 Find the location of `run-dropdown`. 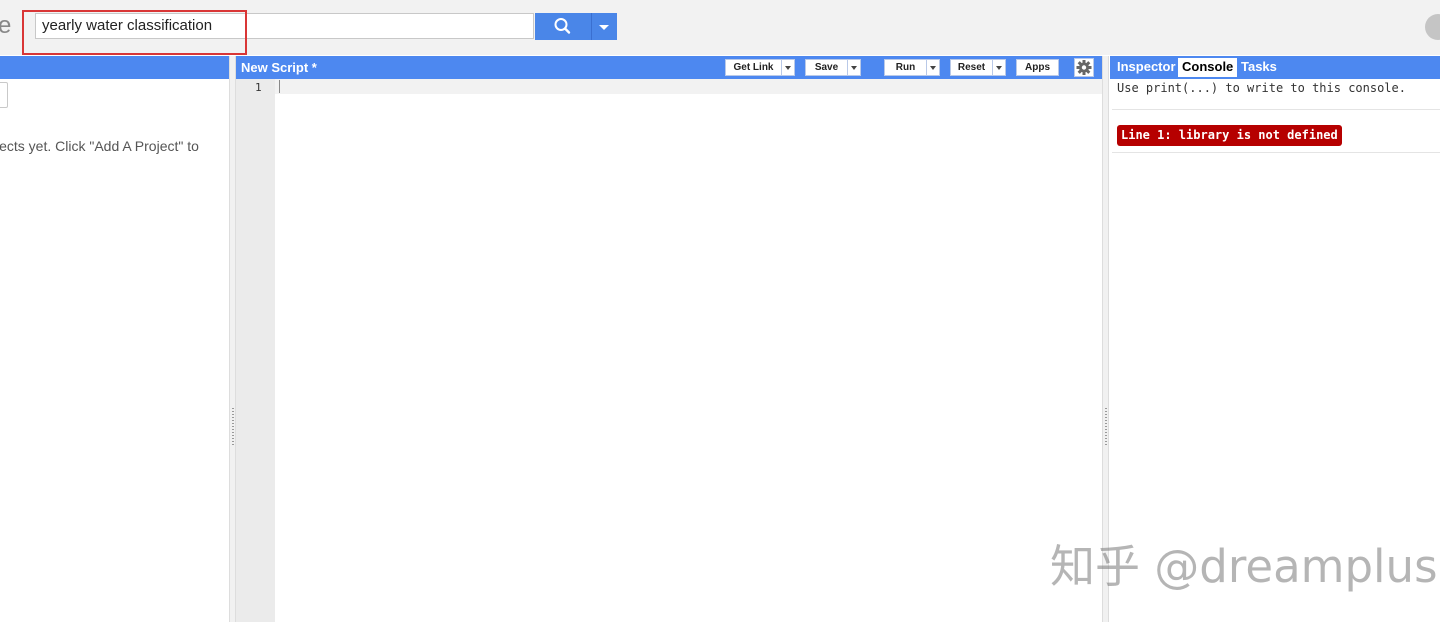

run-dropdown is located at coordinates (933, 67).